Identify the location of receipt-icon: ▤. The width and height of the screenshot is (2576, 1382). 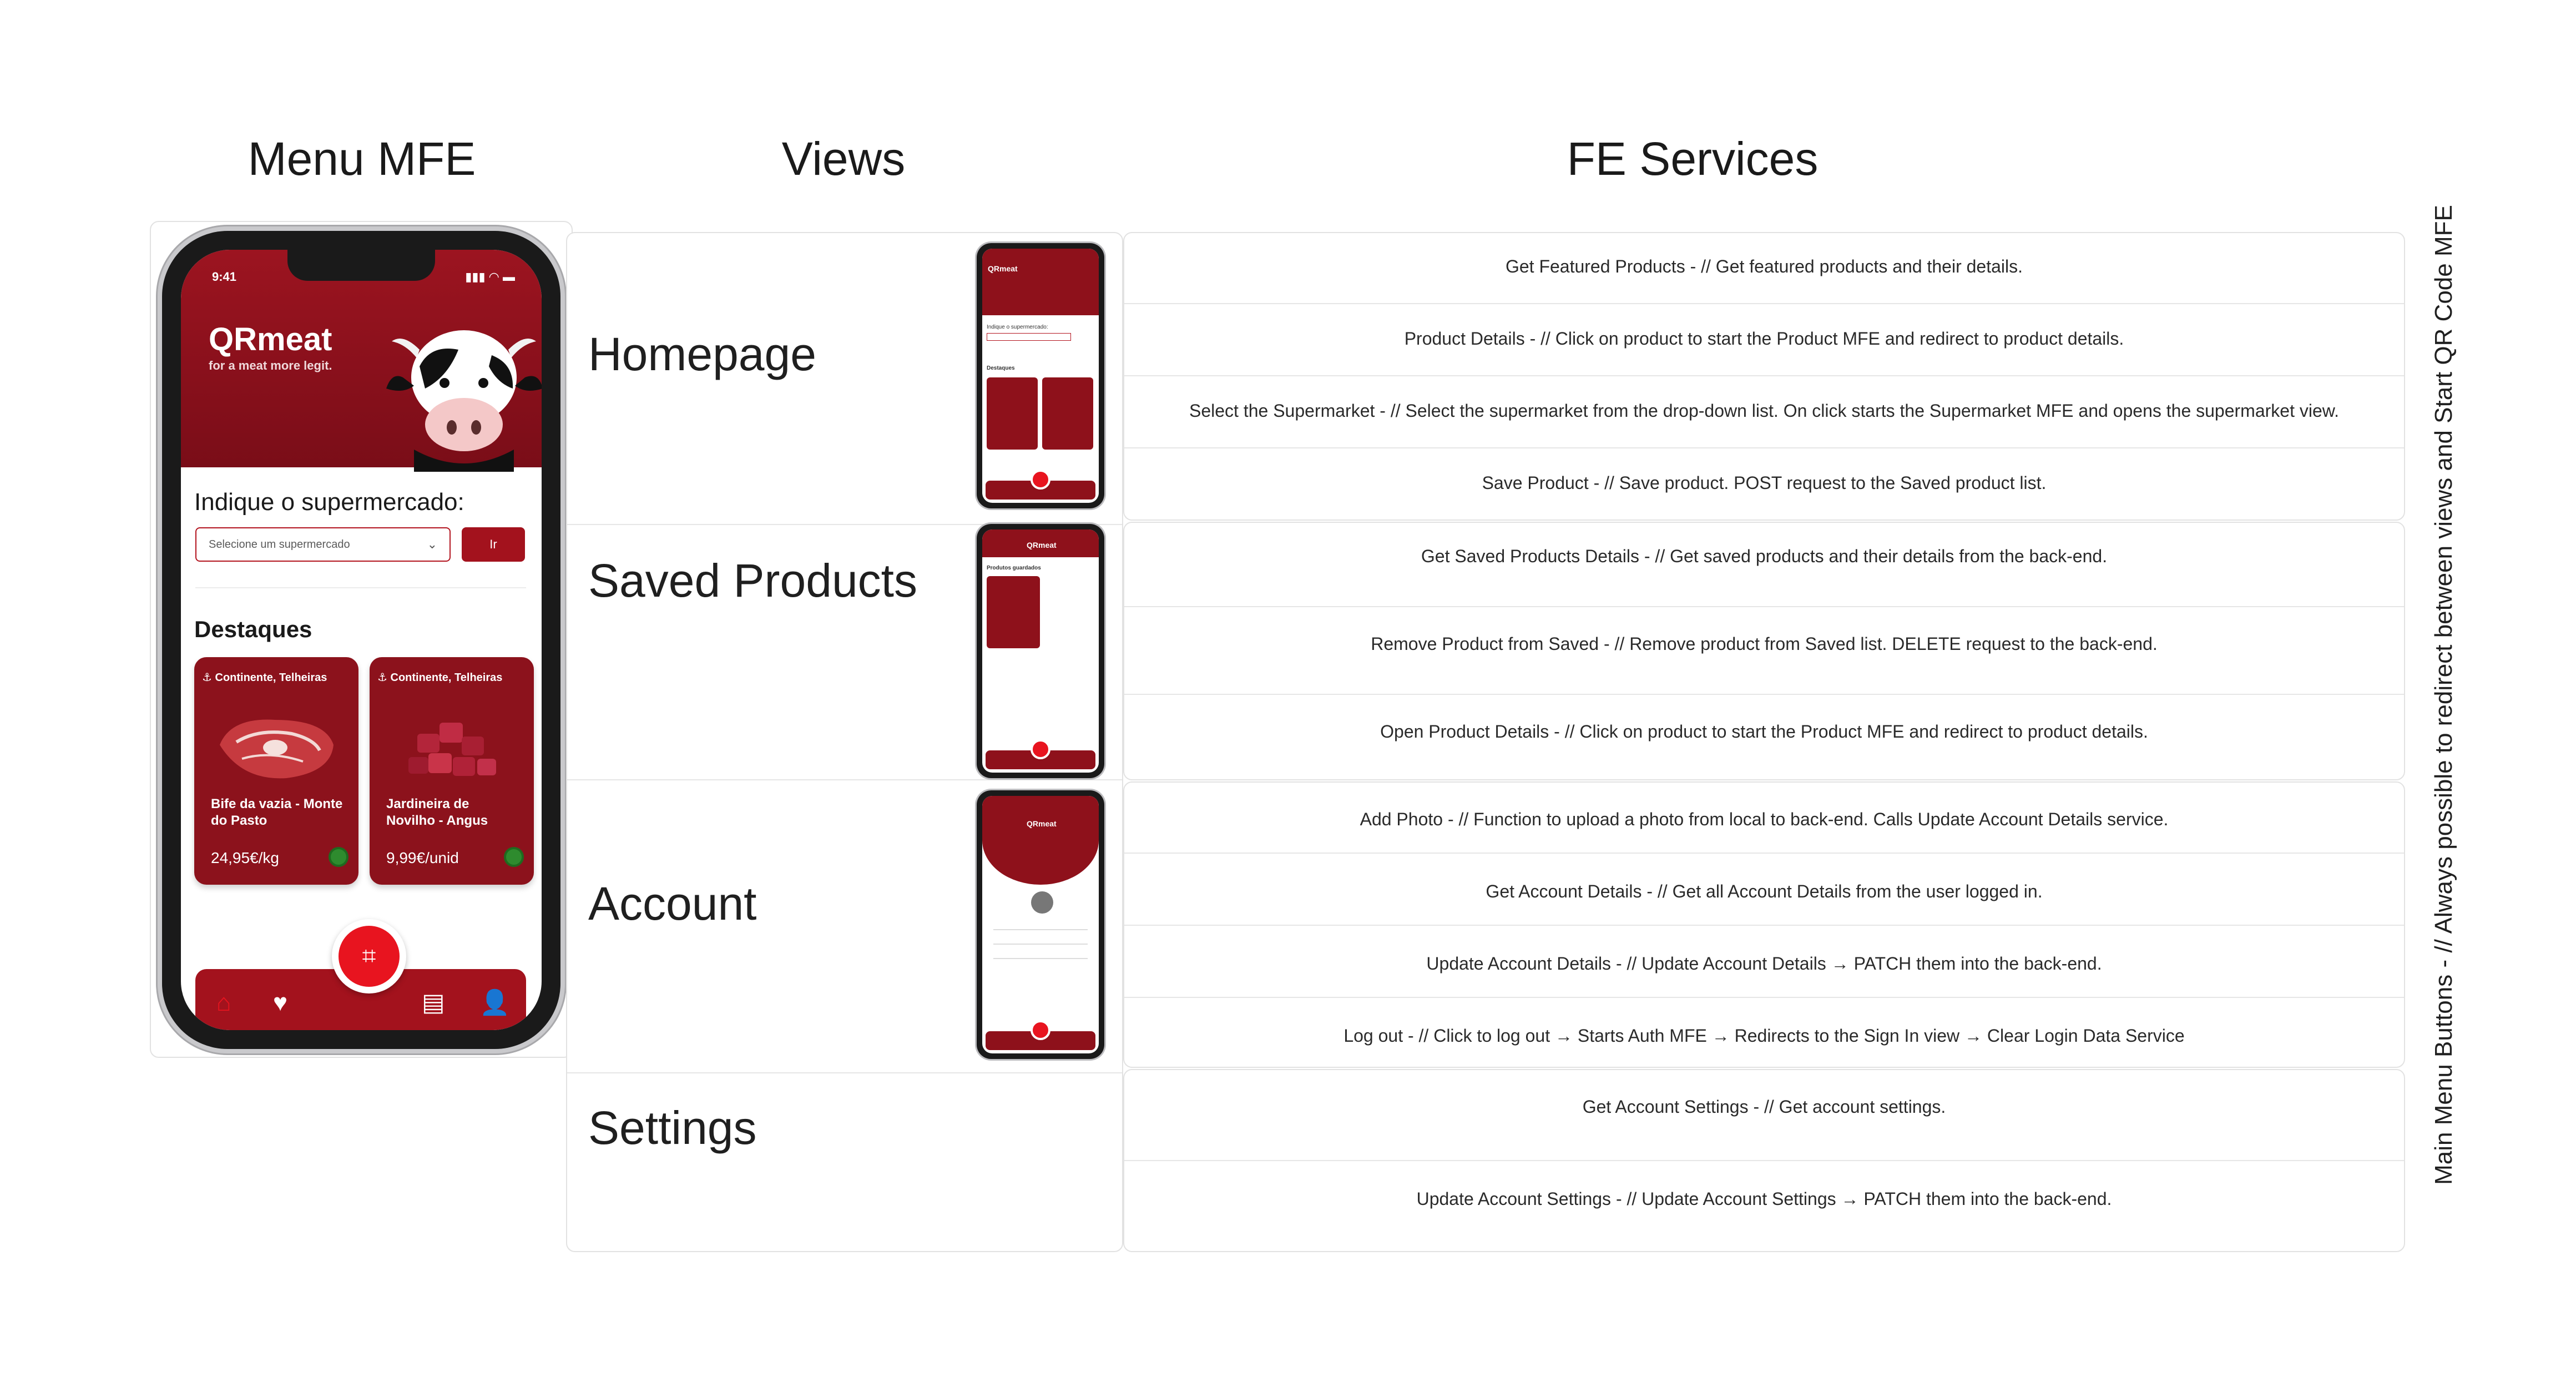
(433, 1003).